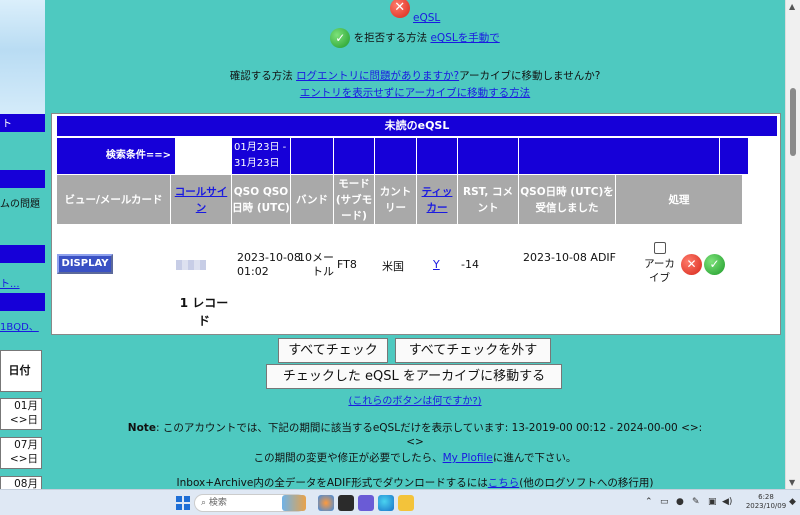 The image size is (800, 515). I want to click on archive-row: エントリを表示せずにアーカイブに移動する方法, so click(415, 92).